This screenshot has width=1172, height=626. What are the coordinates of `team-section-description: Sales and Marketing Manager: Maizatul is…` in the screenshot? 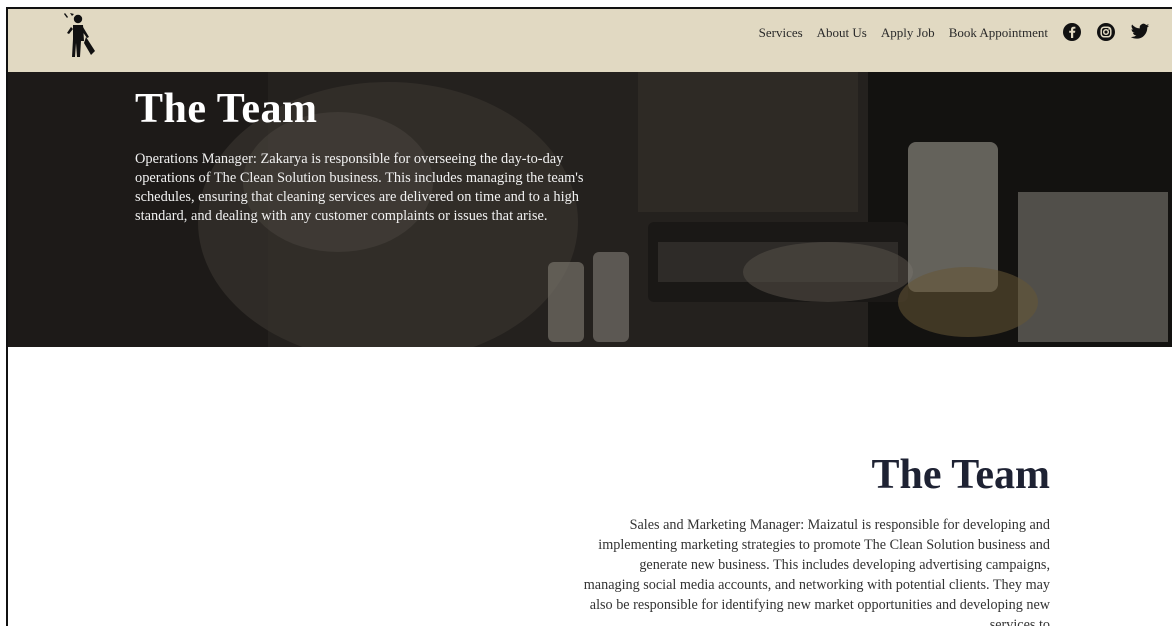 It's located at (816, 571).